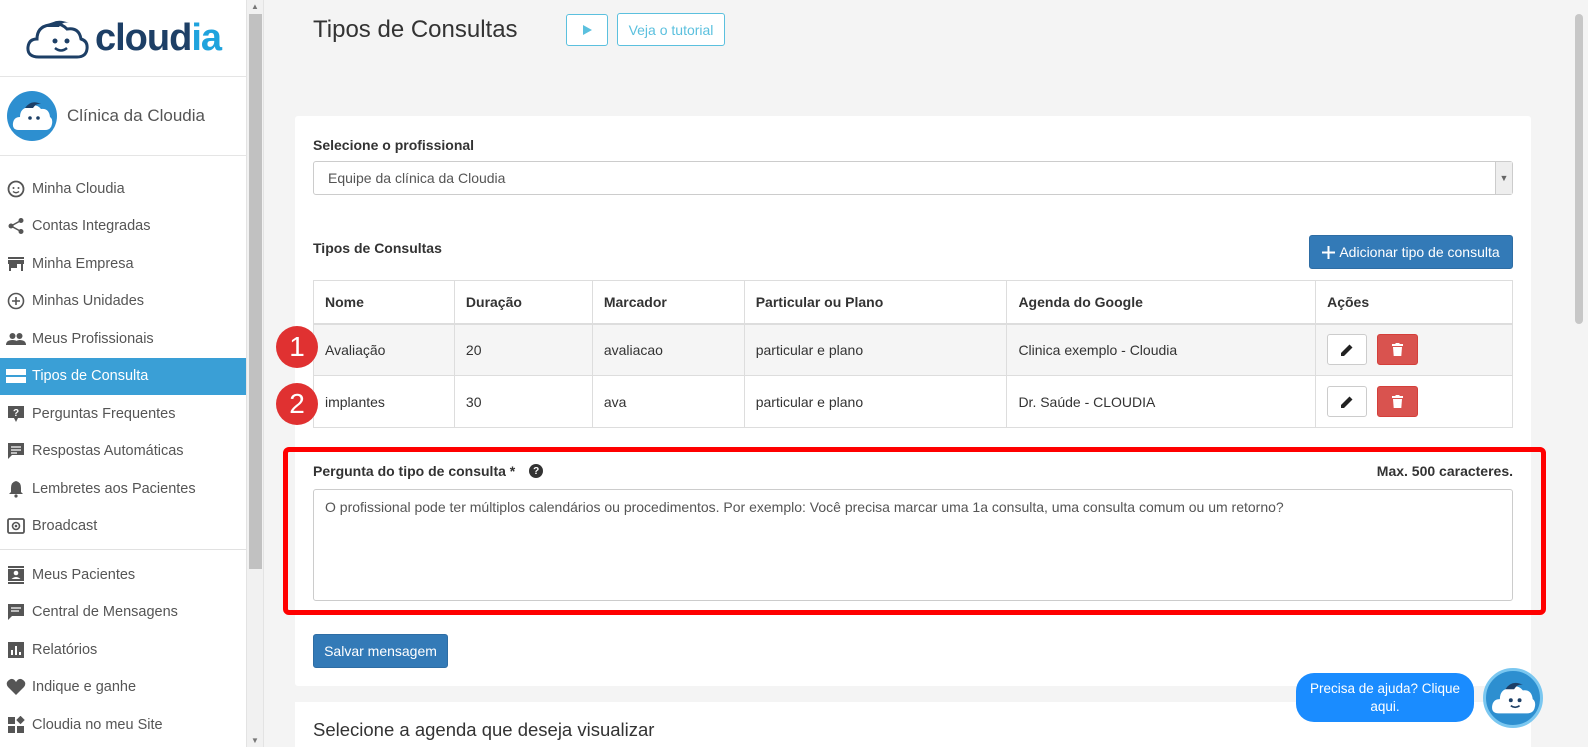 The width and height of the screenshot is (1588, 747). What do you see at coordinates (668, 302) in the screenshot?
I see `col-header-marcador: Marcador` at bounding box center [668, 302].